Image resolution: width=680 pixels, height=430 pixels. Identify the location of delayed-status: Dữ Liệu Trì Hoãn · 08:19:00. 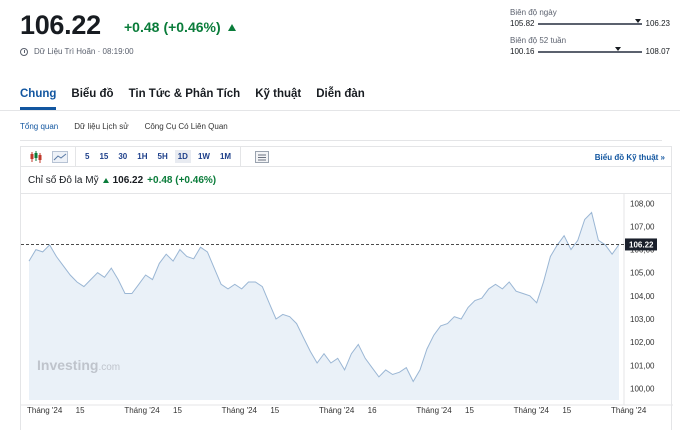
(77, 51).